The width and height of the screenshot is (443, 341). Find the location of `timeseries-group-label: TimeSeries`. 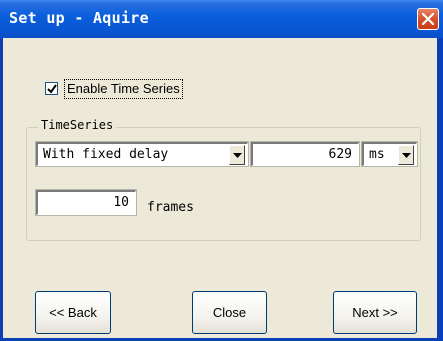

timeseries-group-label: TimeSeries is located at coordinates (77, 125).